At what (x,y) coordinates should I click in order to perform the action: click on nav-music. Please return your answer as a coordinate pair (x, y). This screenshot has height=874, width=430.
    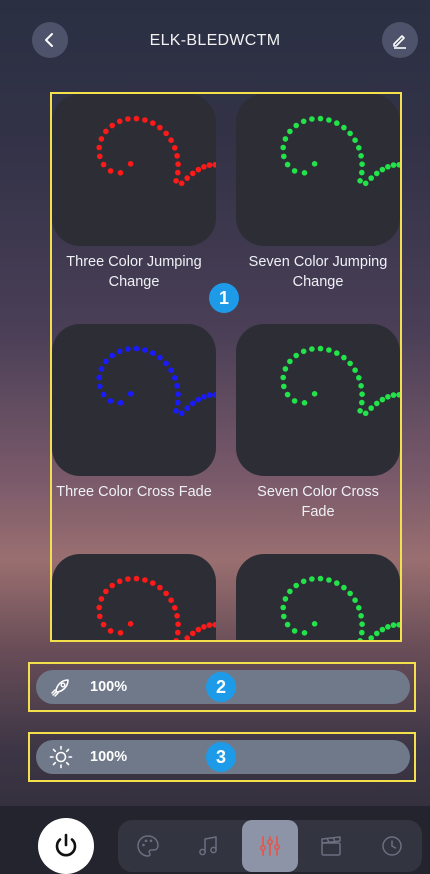
    Looking at the image, I should click on (209, 846).